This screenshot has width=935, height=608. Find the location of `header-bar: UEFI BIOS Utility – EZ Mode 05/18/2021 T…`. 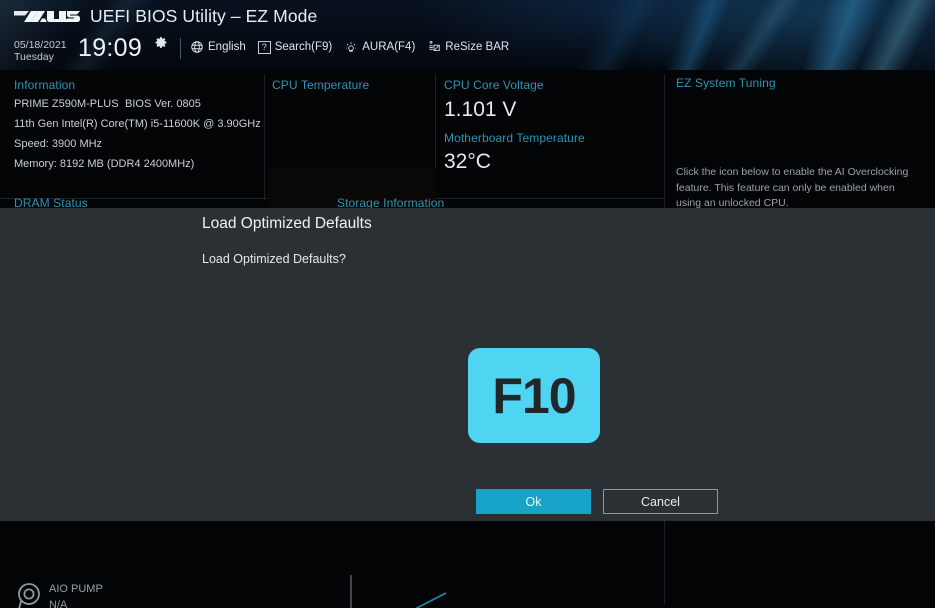

header-bar: UEFI BIOS Utility – EZ Mode 05/18/2021 T… is located at coordinates (467, 35).